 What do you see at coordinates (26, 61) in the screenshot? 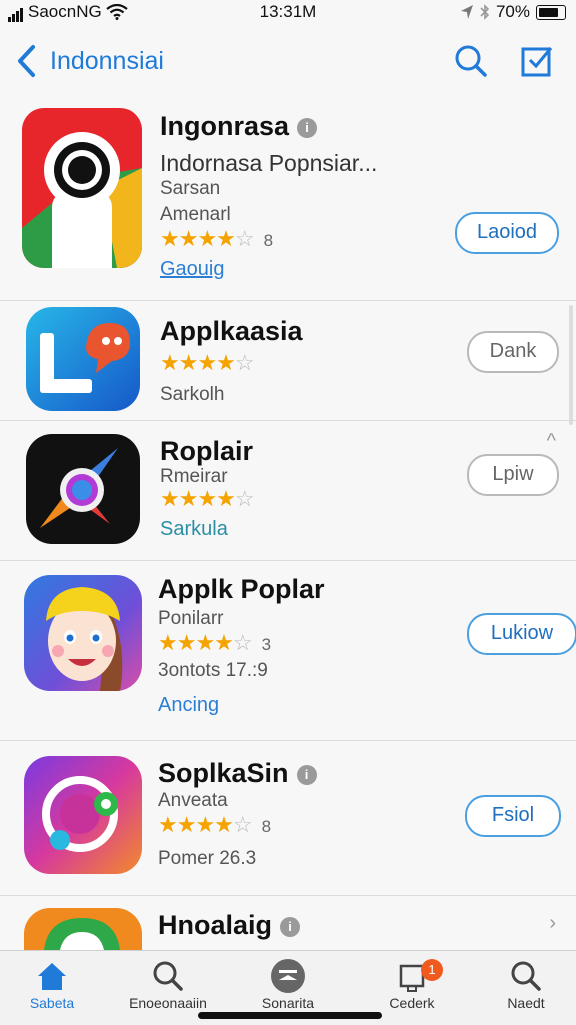
I see `chevron-left-icon` at bounding box center [26, 61].